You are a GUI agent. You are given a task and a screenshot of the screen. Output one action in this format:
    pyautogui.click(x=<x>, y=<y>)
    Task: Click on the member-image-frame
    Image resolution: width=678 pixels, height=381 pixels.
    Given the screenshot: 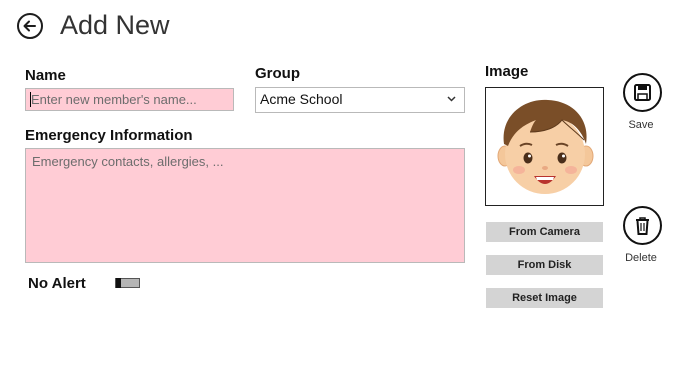 What is the action you would take?
    pyautogui.click(x=544, y=146)
    